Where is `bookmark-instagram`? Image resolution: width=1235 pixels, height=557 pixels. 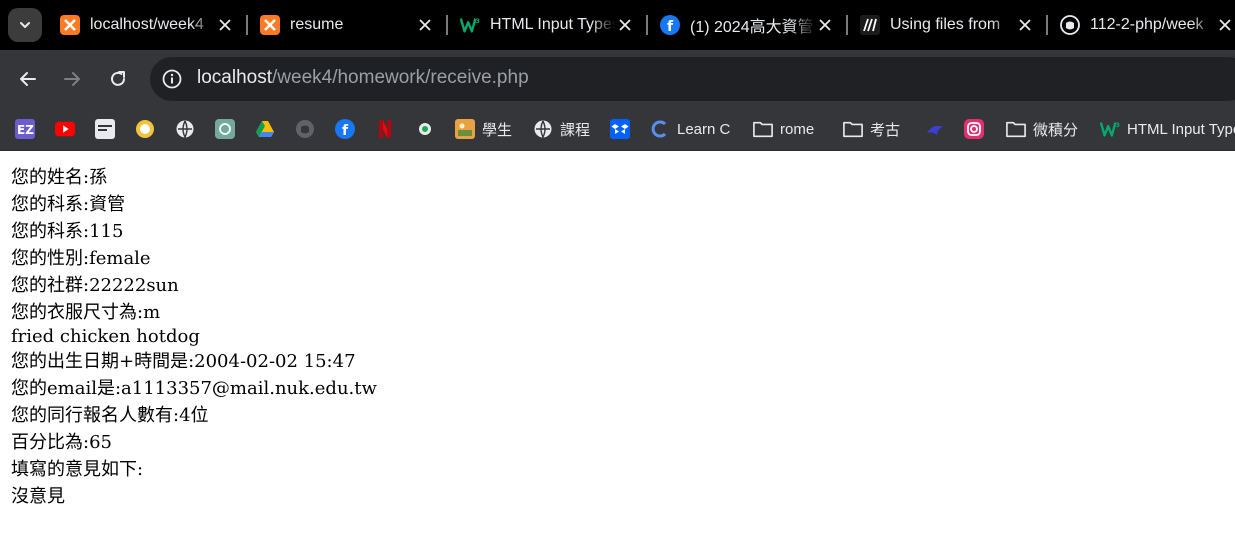
bookmark-instagram is located at coordinates (974, 129).